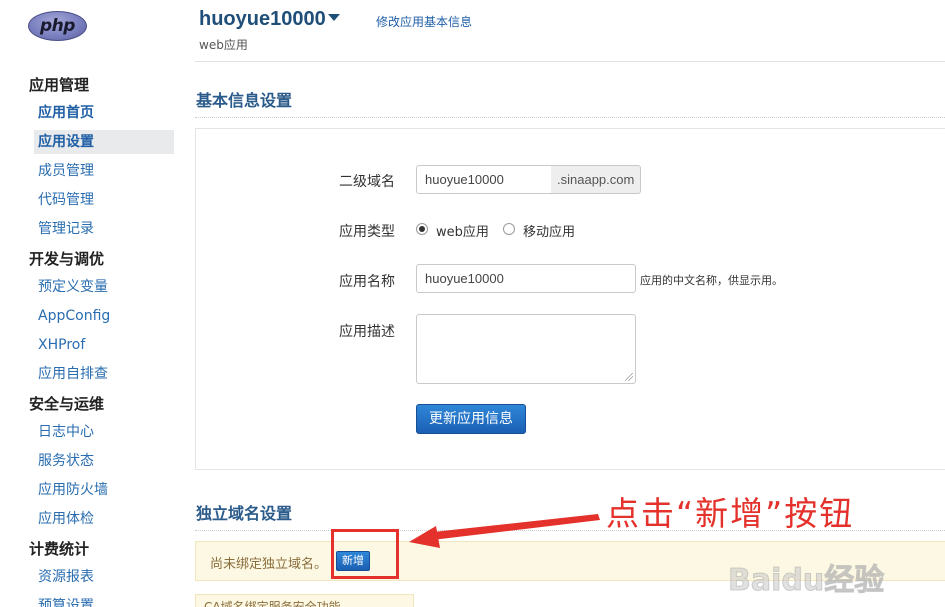 The image size is (945, 607). Describe the element at coordinates (333, 18) in the screenshot. I see `caret-down-icon` at that location.